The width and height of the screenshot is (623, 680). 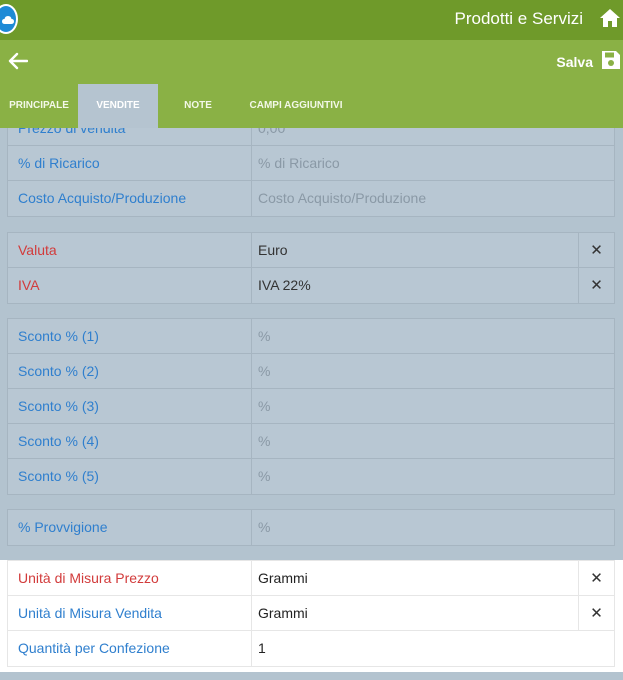 I want to click on form-row-prezzo-vendita: Prezzo di vendita 0,00, so click(x=311, y=137).